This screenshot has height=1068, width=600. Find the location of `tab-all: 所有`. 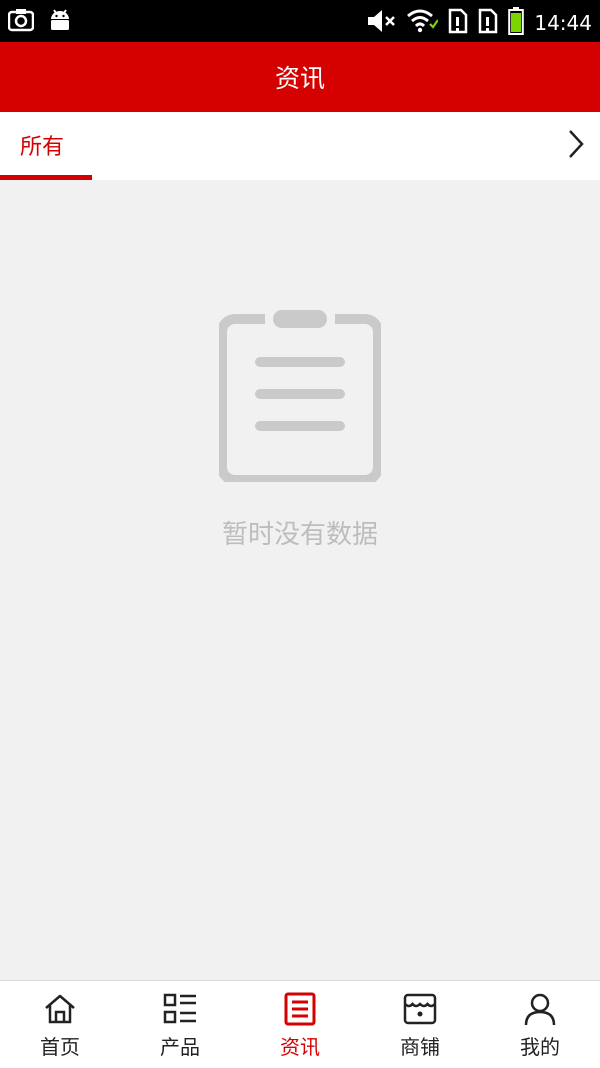

tab-all: 所有 is located at coordinates (46, 146).